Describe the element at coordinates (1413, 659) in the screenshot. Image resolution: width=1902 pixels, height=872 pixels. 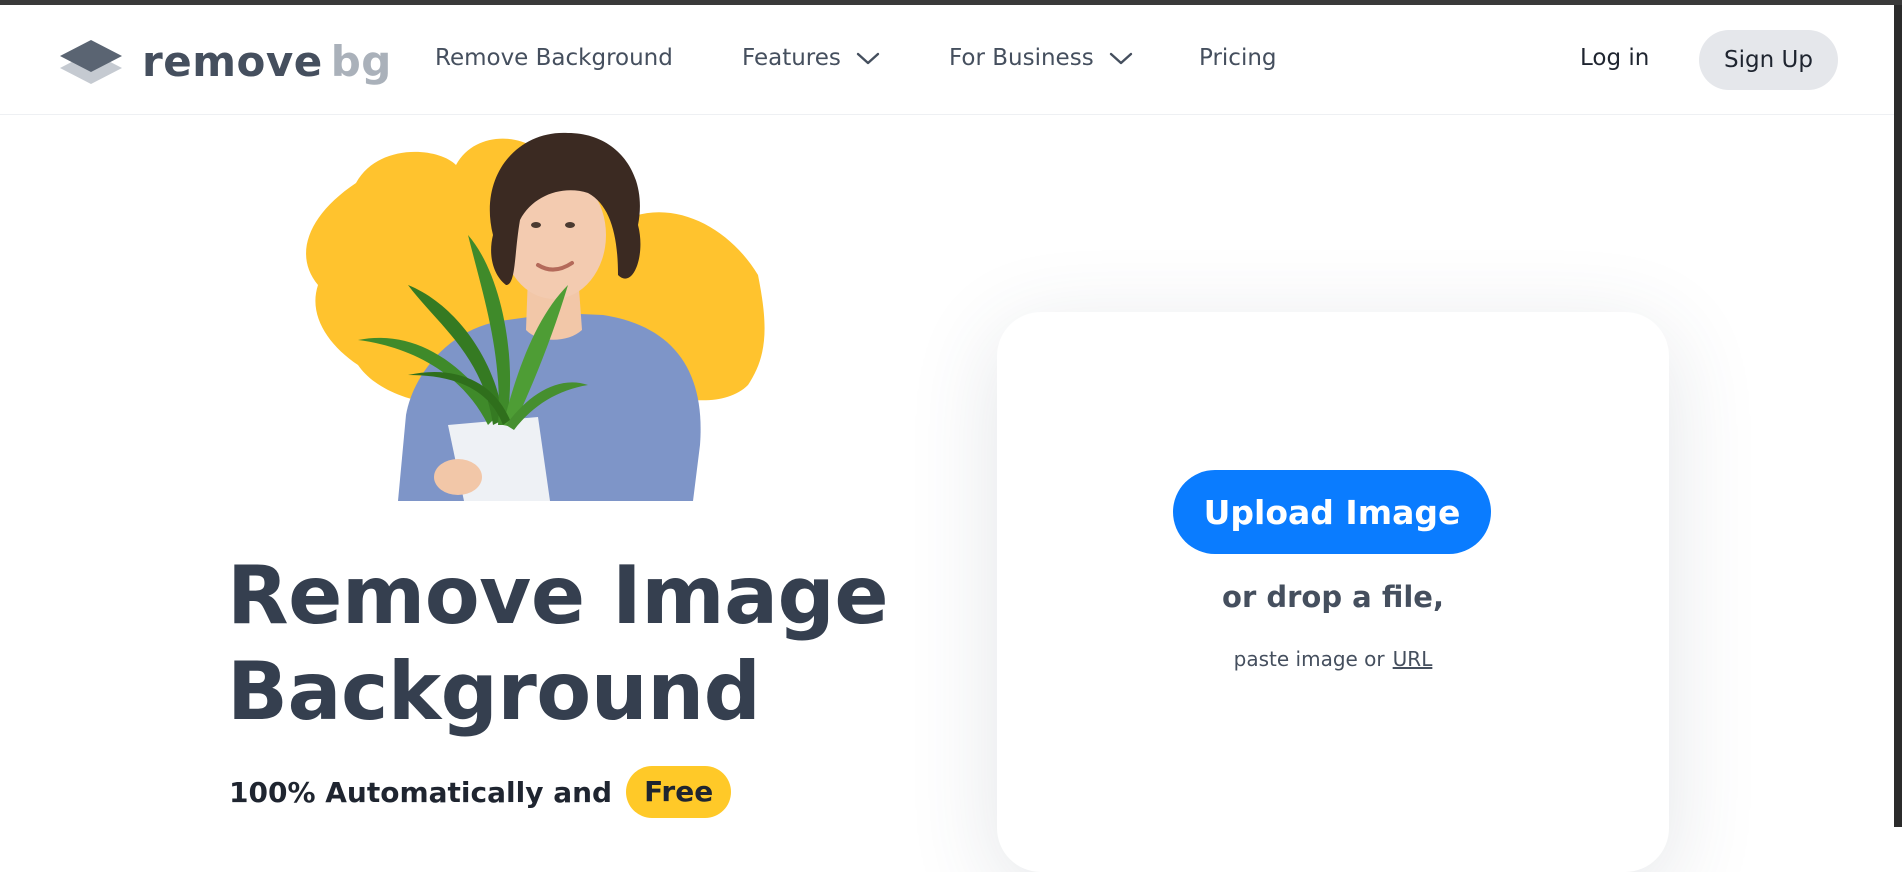
I see `url-link: URL` at that location.